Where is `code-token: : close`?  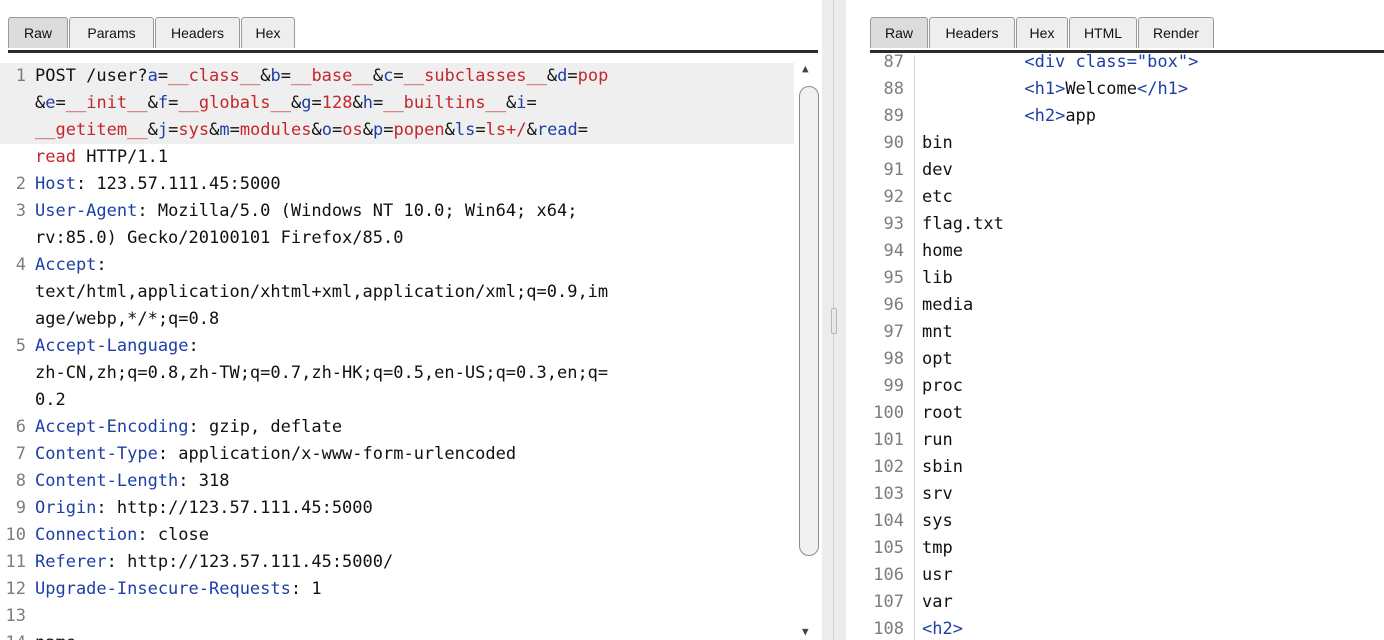
code-token: : close is located at coordinates (173, 535).